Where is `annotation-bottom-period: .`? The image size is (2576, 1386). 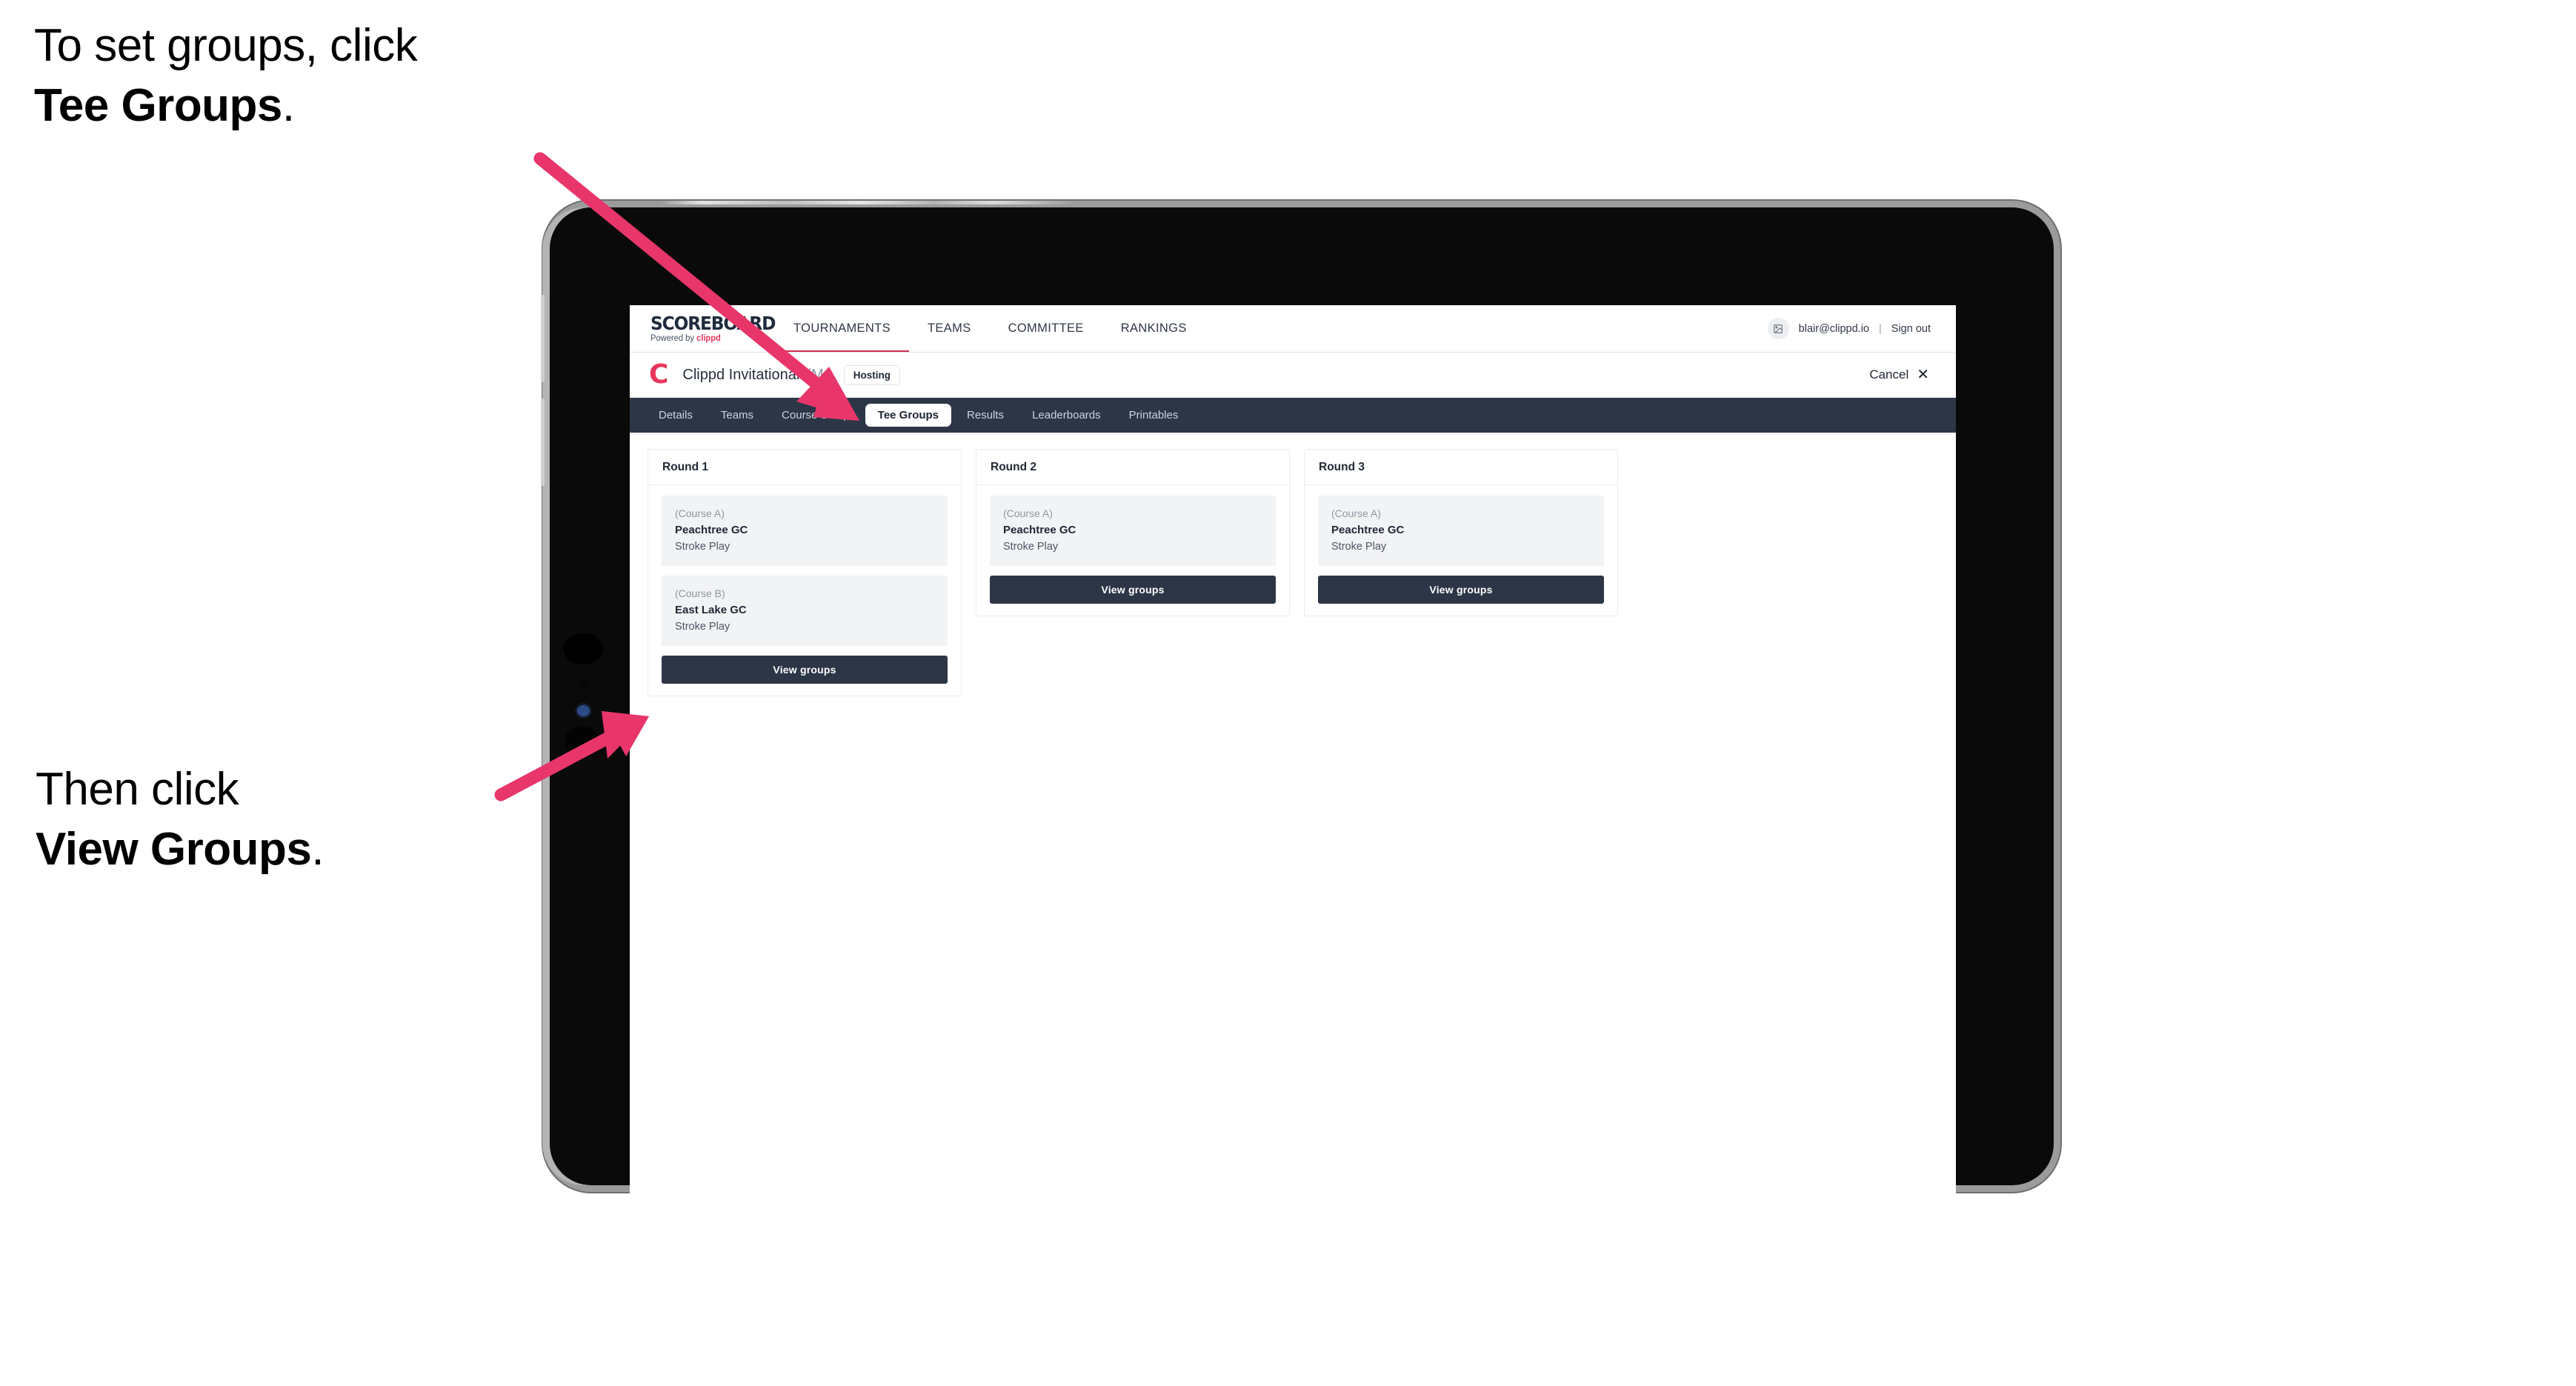 annotation-bottom-period: . is located at coordinates (318, 849).